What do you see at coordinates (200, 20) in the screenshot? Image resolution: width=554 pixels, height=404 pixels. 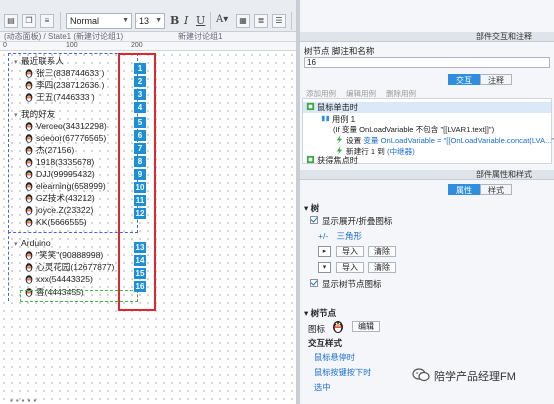 I see `underline-button: U` at bounding box center [200, 20].